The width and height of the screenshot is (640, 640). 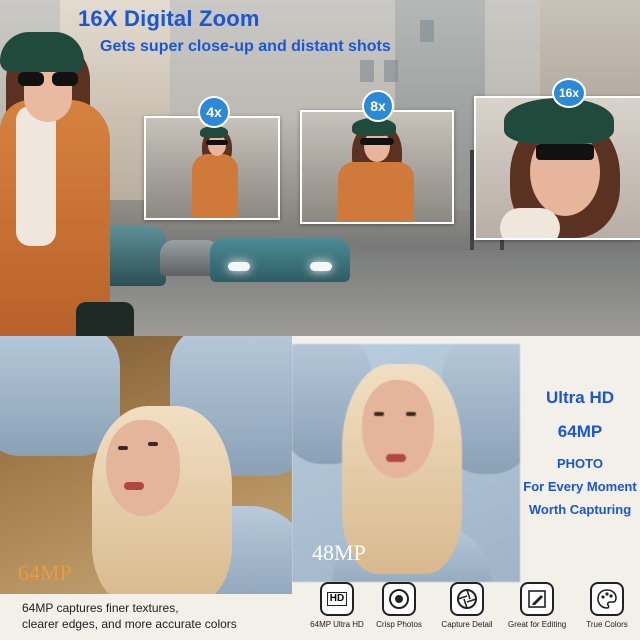 I want to click on ultra-hd-line2: 64MP, so click(x=580, y=431).